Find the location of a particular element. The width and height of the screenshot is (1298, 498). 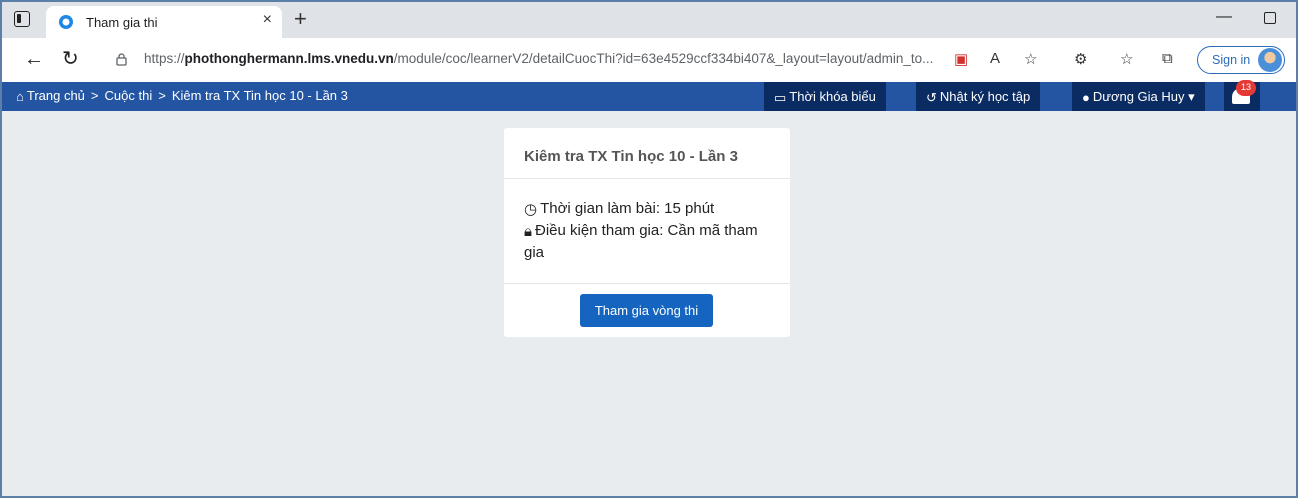

clock-icon: ◷ is located at coordinates (531, 209).